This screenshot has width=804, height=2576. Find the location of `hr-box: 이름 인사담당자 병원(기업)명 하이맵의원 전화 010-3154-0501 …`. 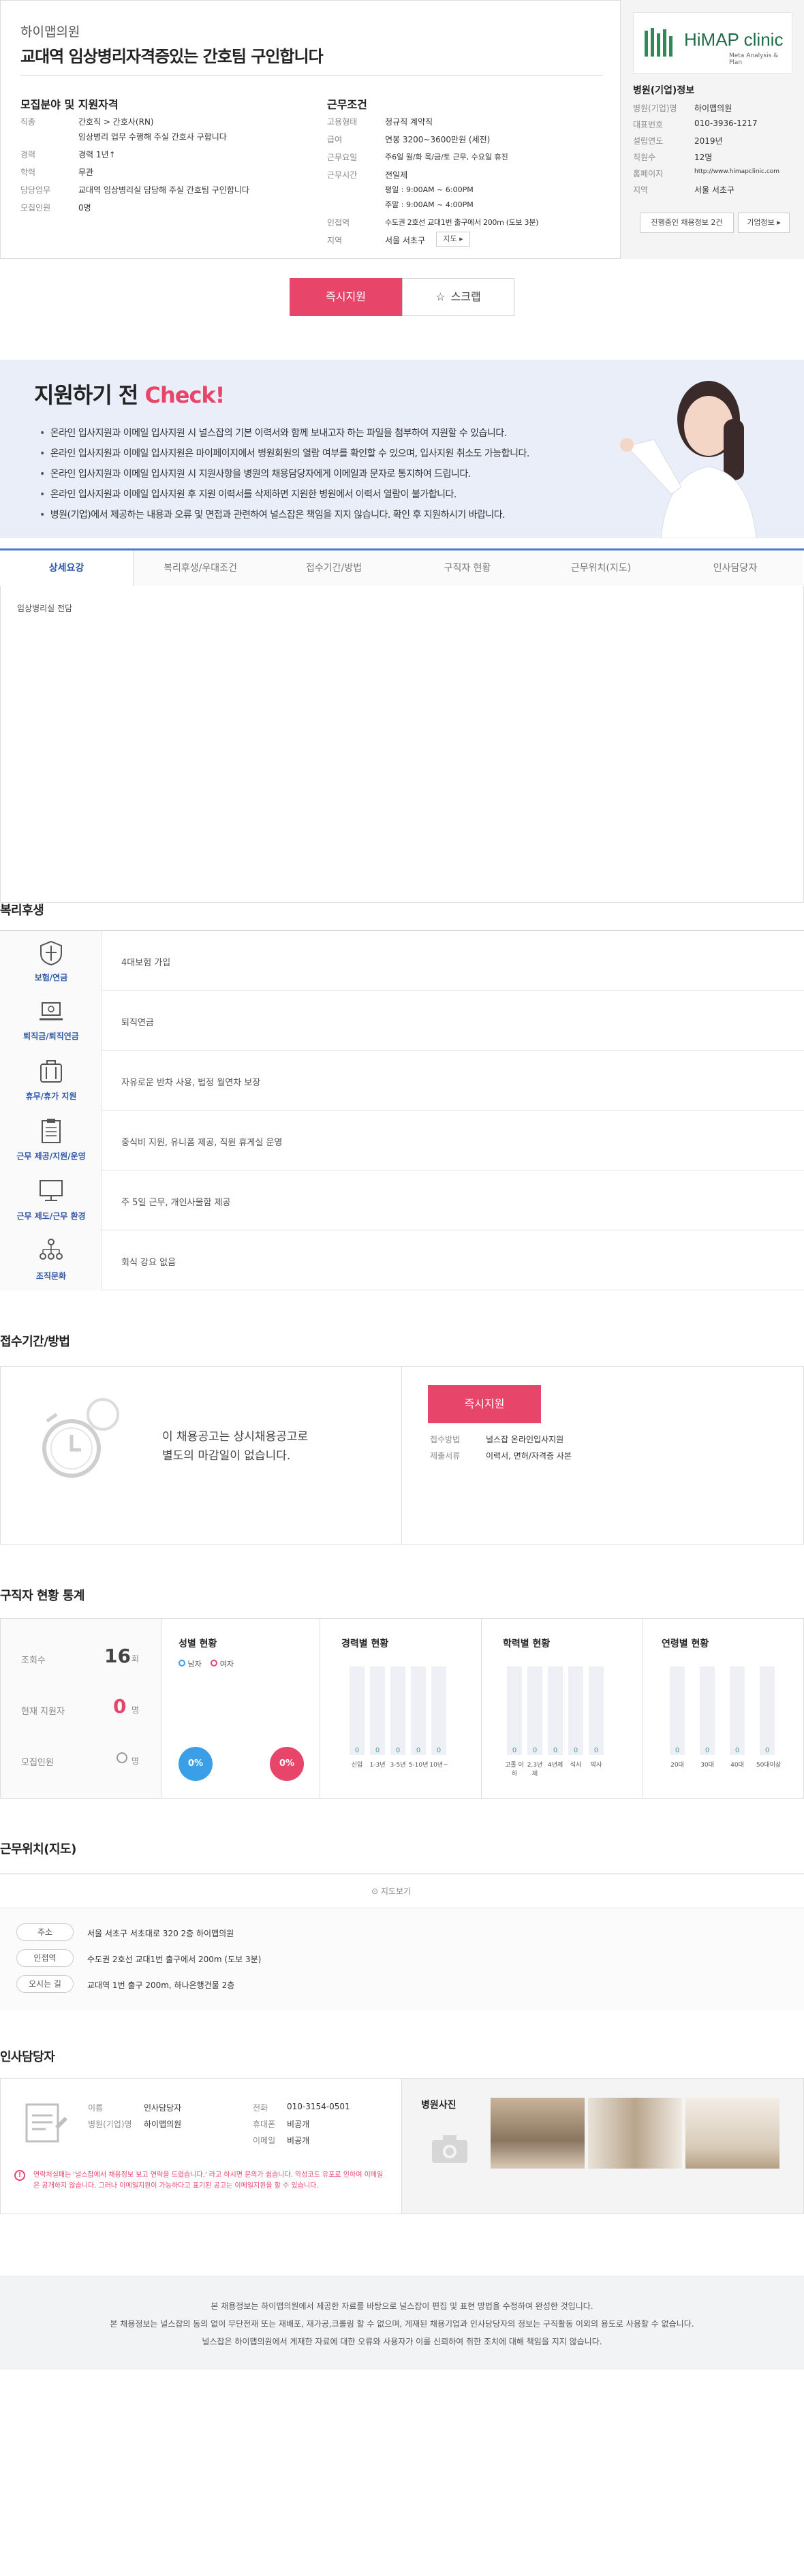

hr-box: 이름 인사담당자 병원(기업)명 하이맵의원 전화 010-3154-0501 … is located at coordinates (402, 2146).